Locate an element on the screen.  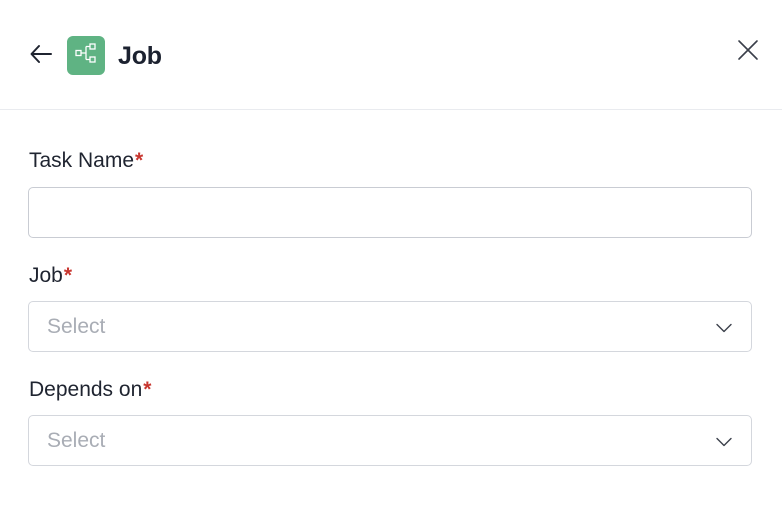
job-label: Job* is located at coordinates (50, 276).